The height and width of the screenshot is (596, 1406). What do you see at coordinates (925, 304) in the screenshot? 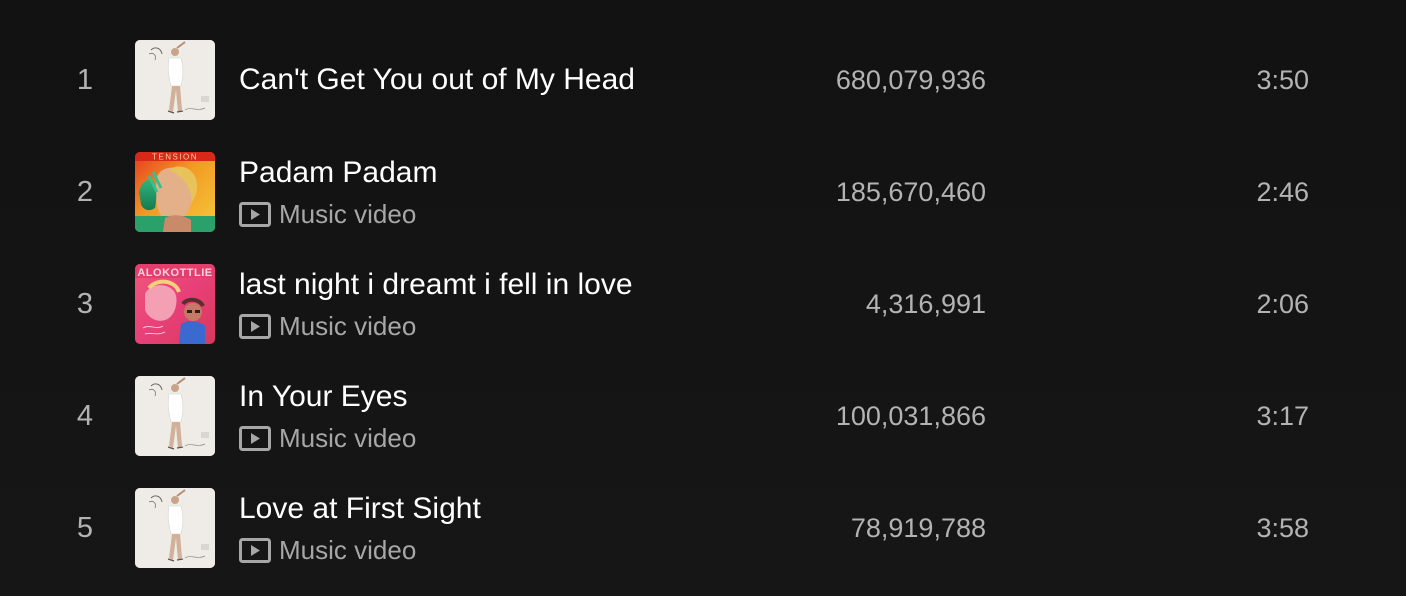
I see `play-count: 4,316,991` at bounding box center [925, 304].